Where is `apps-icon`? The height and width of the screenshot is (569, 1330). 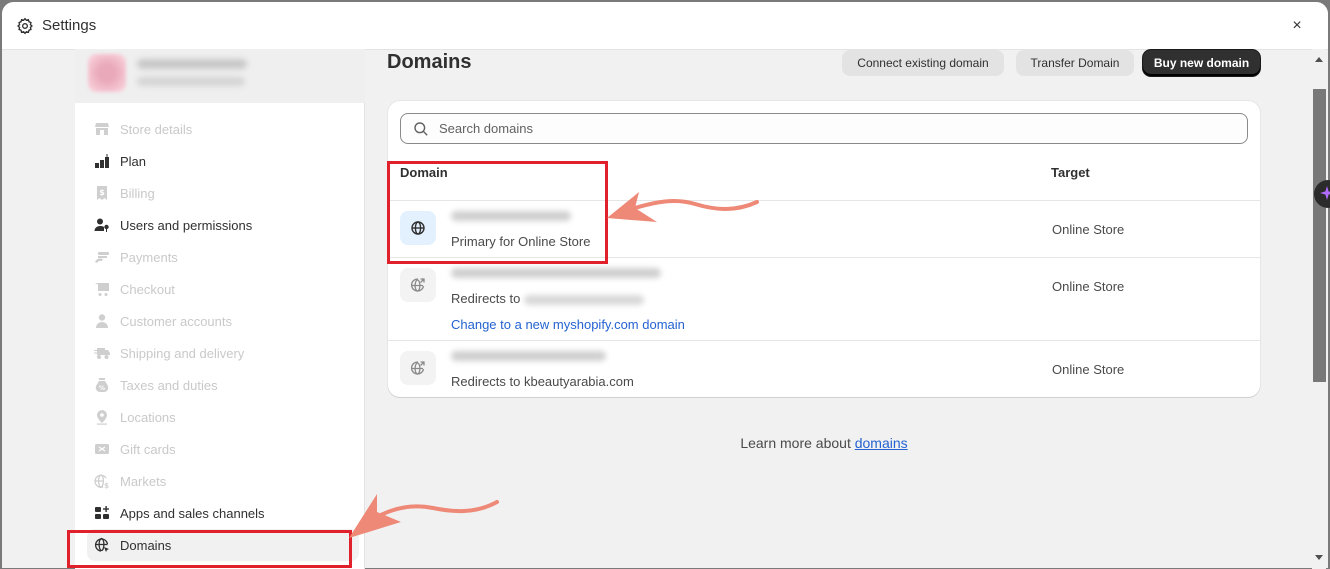 apps-icon is located at coordinates (102, 513).